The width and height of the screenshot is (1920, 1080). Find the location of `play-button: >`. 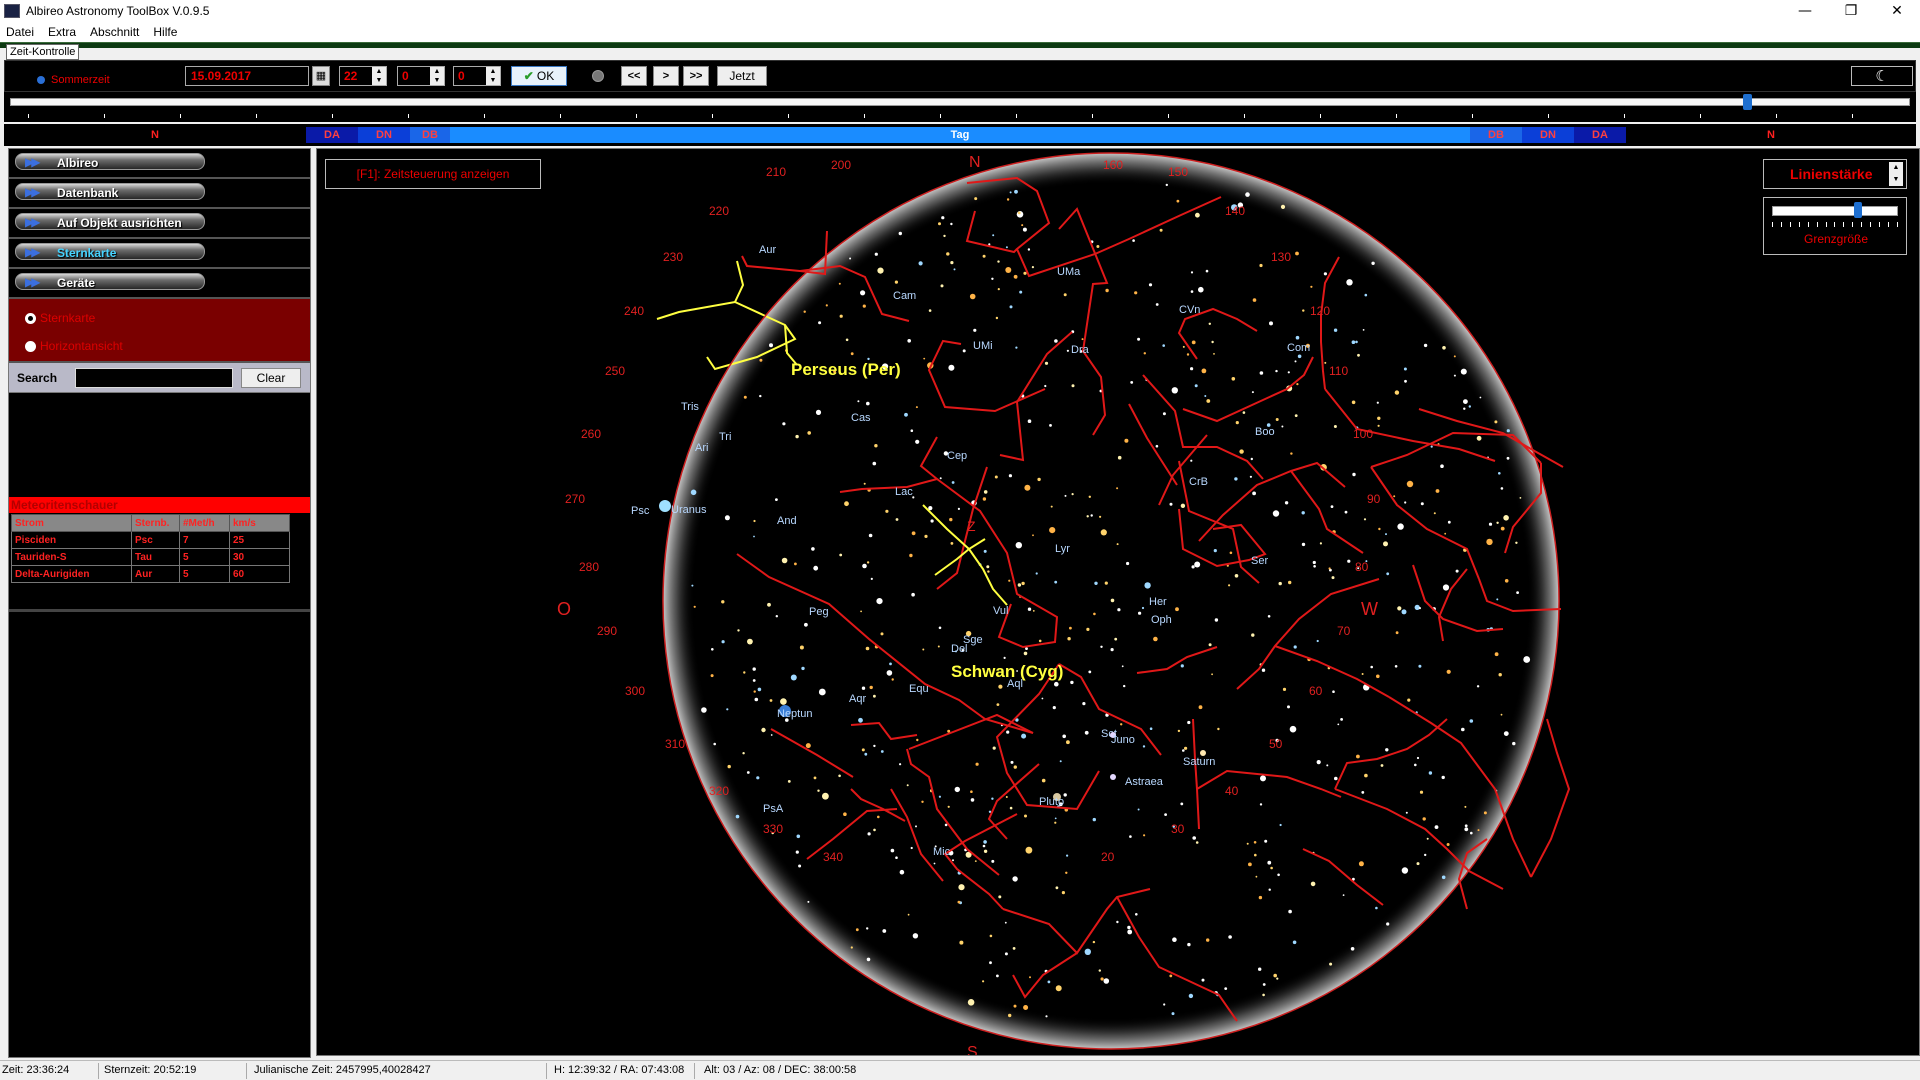

play-button: > is located at coordinates (666, 76).